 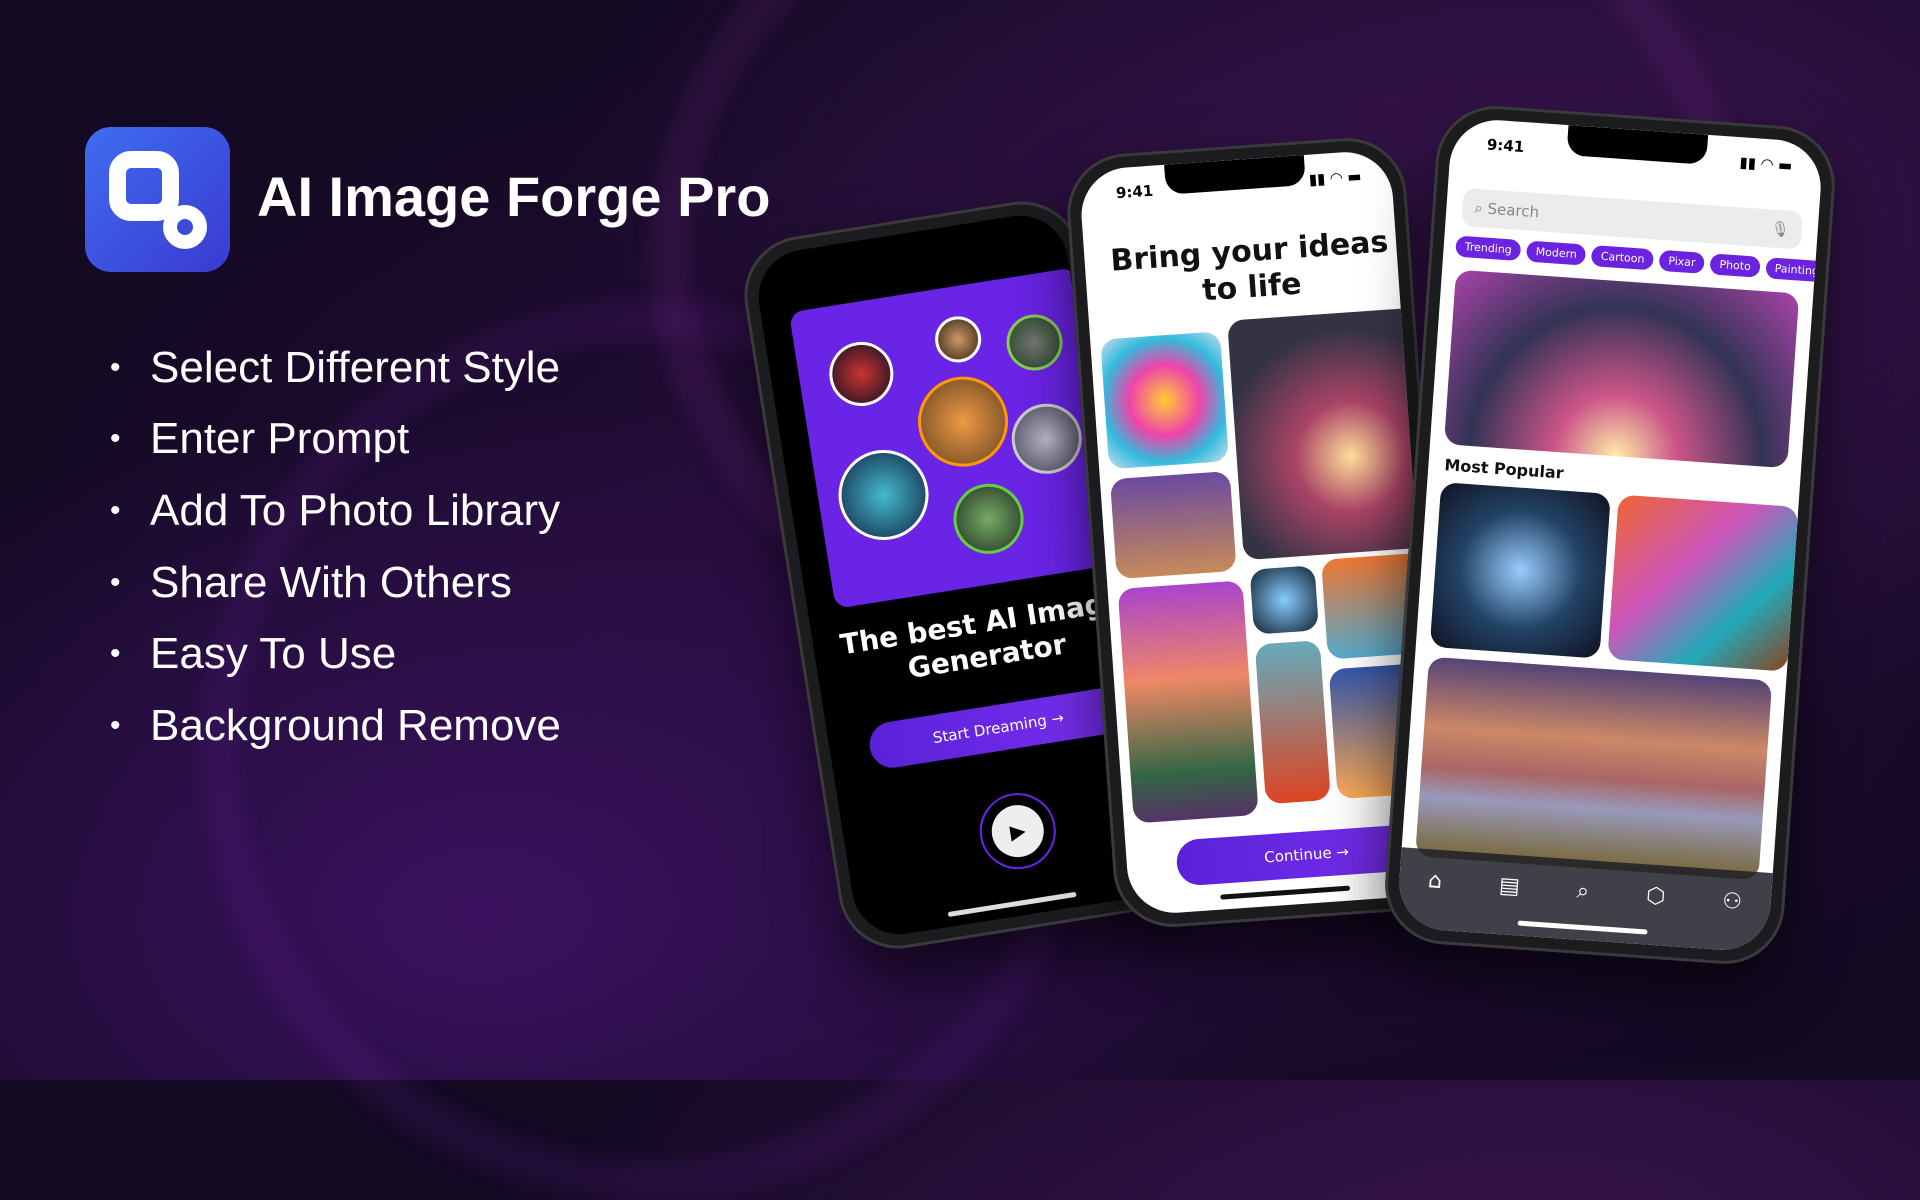 I want to click on feature-item: • Share With Others, so click(x=311, y=582).